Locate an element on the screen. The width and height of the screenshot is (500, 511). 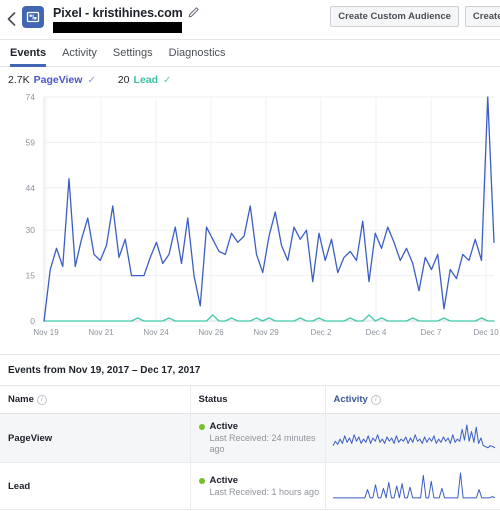
legend-item-lead: 20 Lead ✓ is located at coordinates (145, 80).